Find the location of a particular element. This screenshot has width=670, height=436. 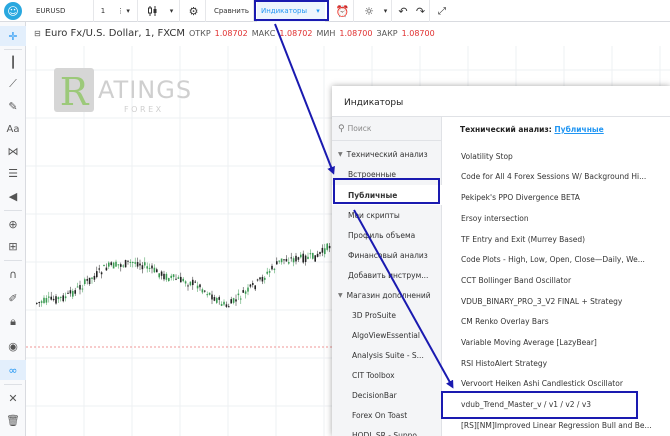

arrow-to-public is located at coordinates (304, 99).